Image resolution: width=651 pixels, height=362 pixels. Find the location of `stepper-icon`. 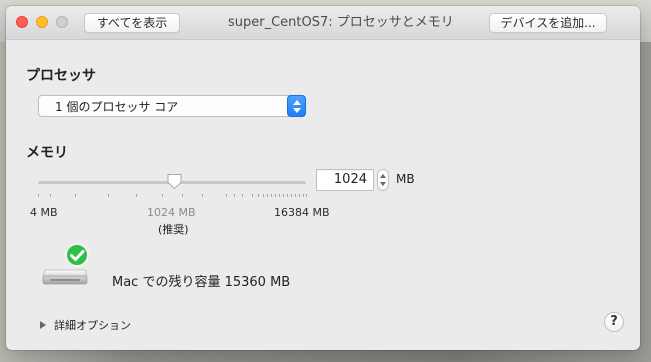

stepper-icon is located at coordinates (383, 180).